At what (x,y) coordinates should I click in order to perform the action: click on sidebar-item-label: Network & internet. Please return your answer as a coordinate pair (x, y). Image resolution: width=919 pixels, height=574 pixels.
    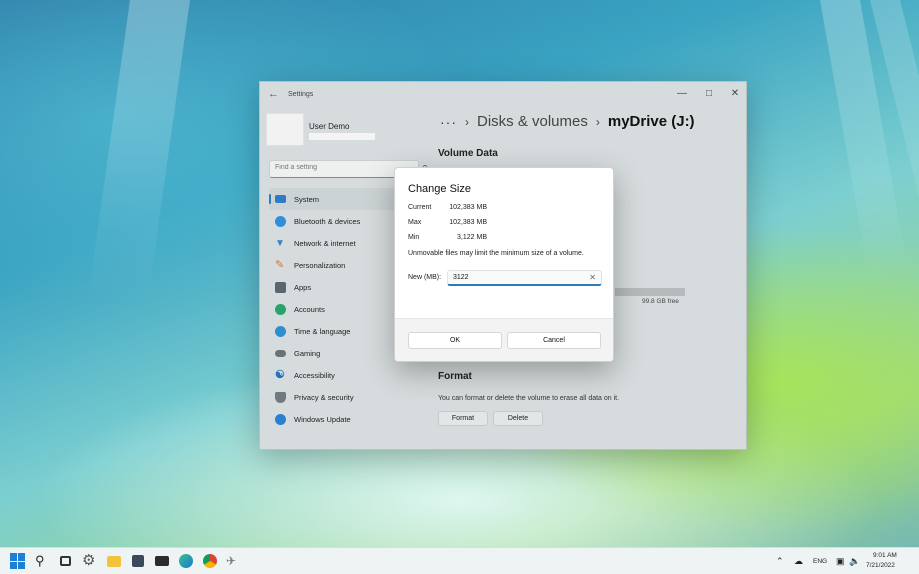
    Looking at the image, I should click on (325, 243).